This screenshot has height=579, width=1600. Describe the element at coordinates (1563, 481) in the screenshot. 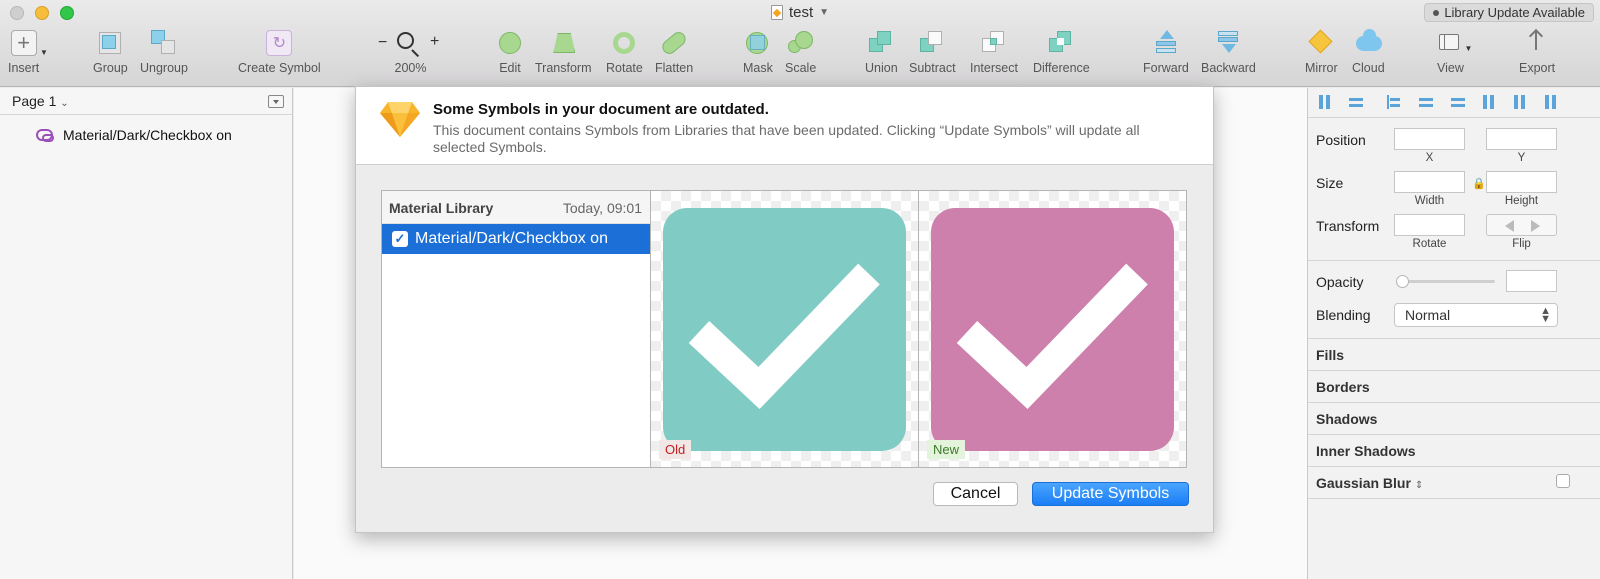

I see `gaussian-blur-checkbox` at that location.